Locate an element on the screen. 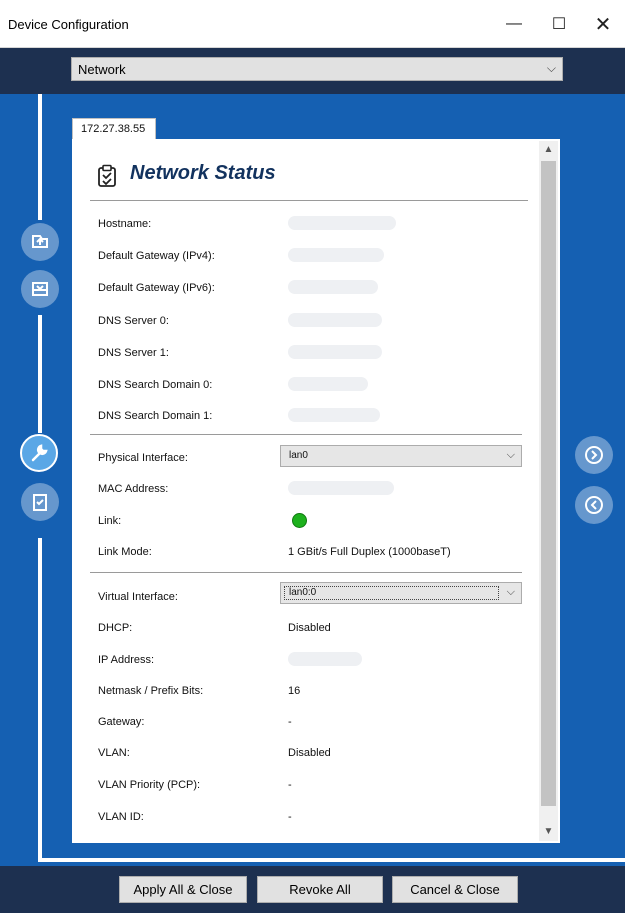 This screenshot has width=625, height=913. ip-address-value-redacted is located at coordinates (325, 659).